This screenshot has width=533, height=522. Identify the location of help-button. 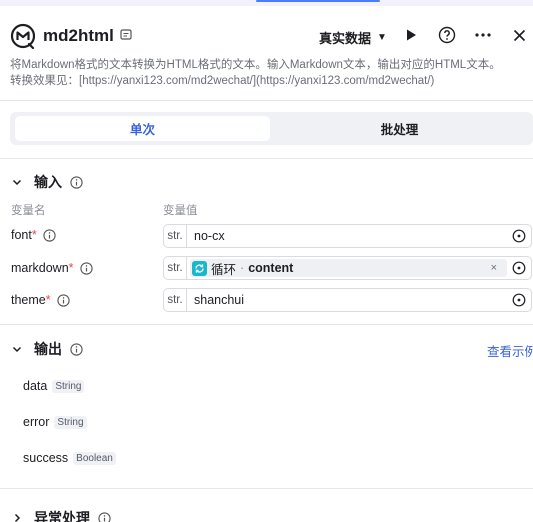
(447, 35).